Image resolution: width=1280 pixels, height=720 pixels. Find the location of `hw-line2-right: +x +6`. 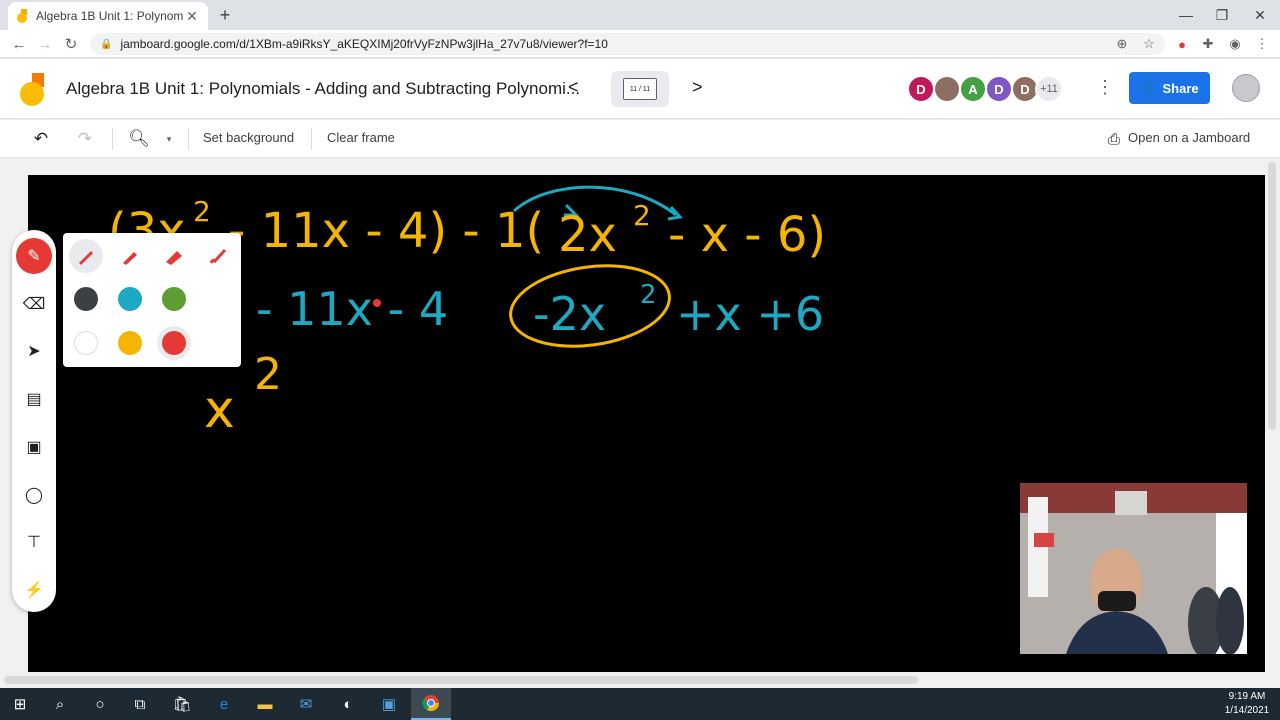

hw-line2-right: +x +6 is located at coordinates (750, 314).